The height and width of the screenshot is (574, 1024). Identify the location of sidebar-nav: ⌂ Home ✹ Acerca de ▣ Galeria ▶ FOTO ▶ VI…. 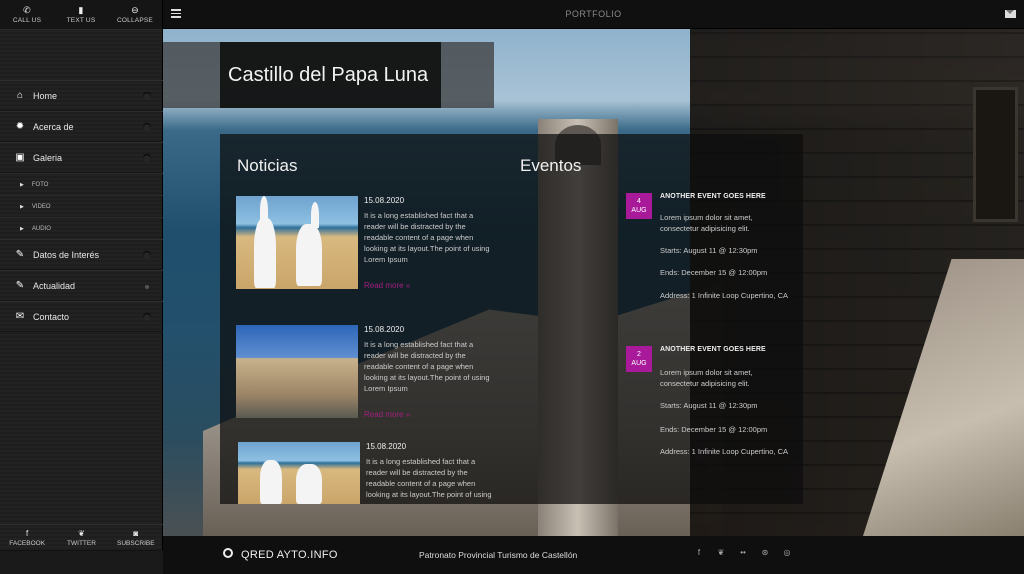
(81, 206).